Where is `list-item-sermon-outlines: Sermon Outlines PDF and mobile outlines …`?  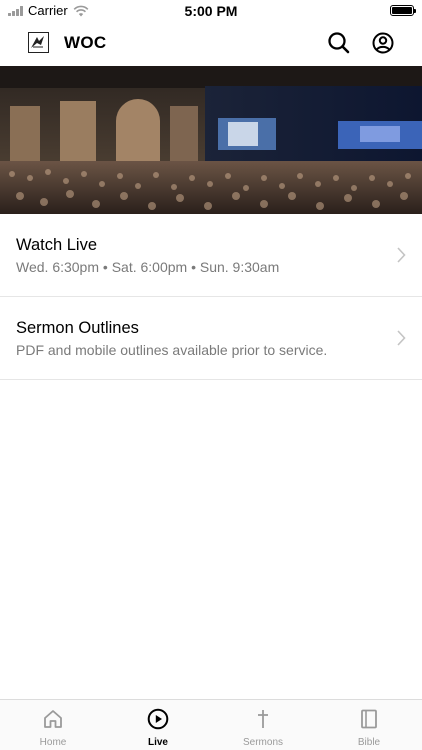
list-item-sermon-outlines: Sermon Outlines PDF and mobile outlines … is located at coordinates (211, 338).